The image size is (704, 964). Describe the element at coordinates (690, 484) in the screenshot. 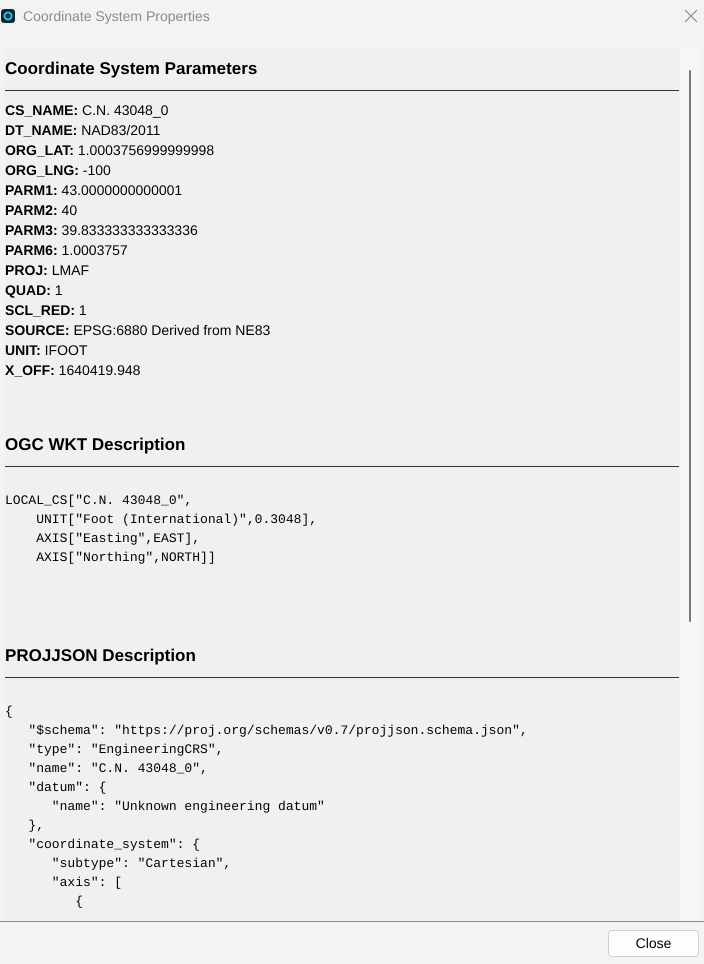

I see `scrollbar` at that location.